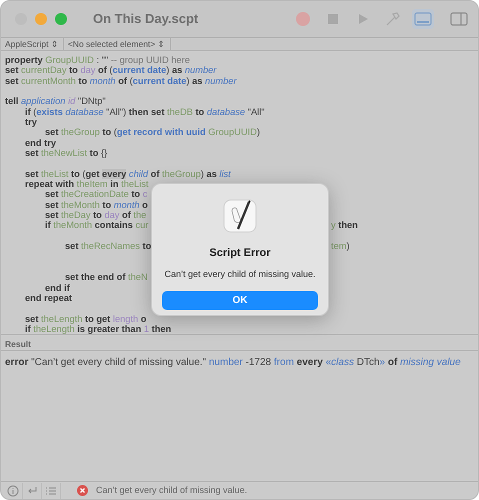 This screenshot has width=479, height=500. I want to click on info-icon, so click(13, 490).